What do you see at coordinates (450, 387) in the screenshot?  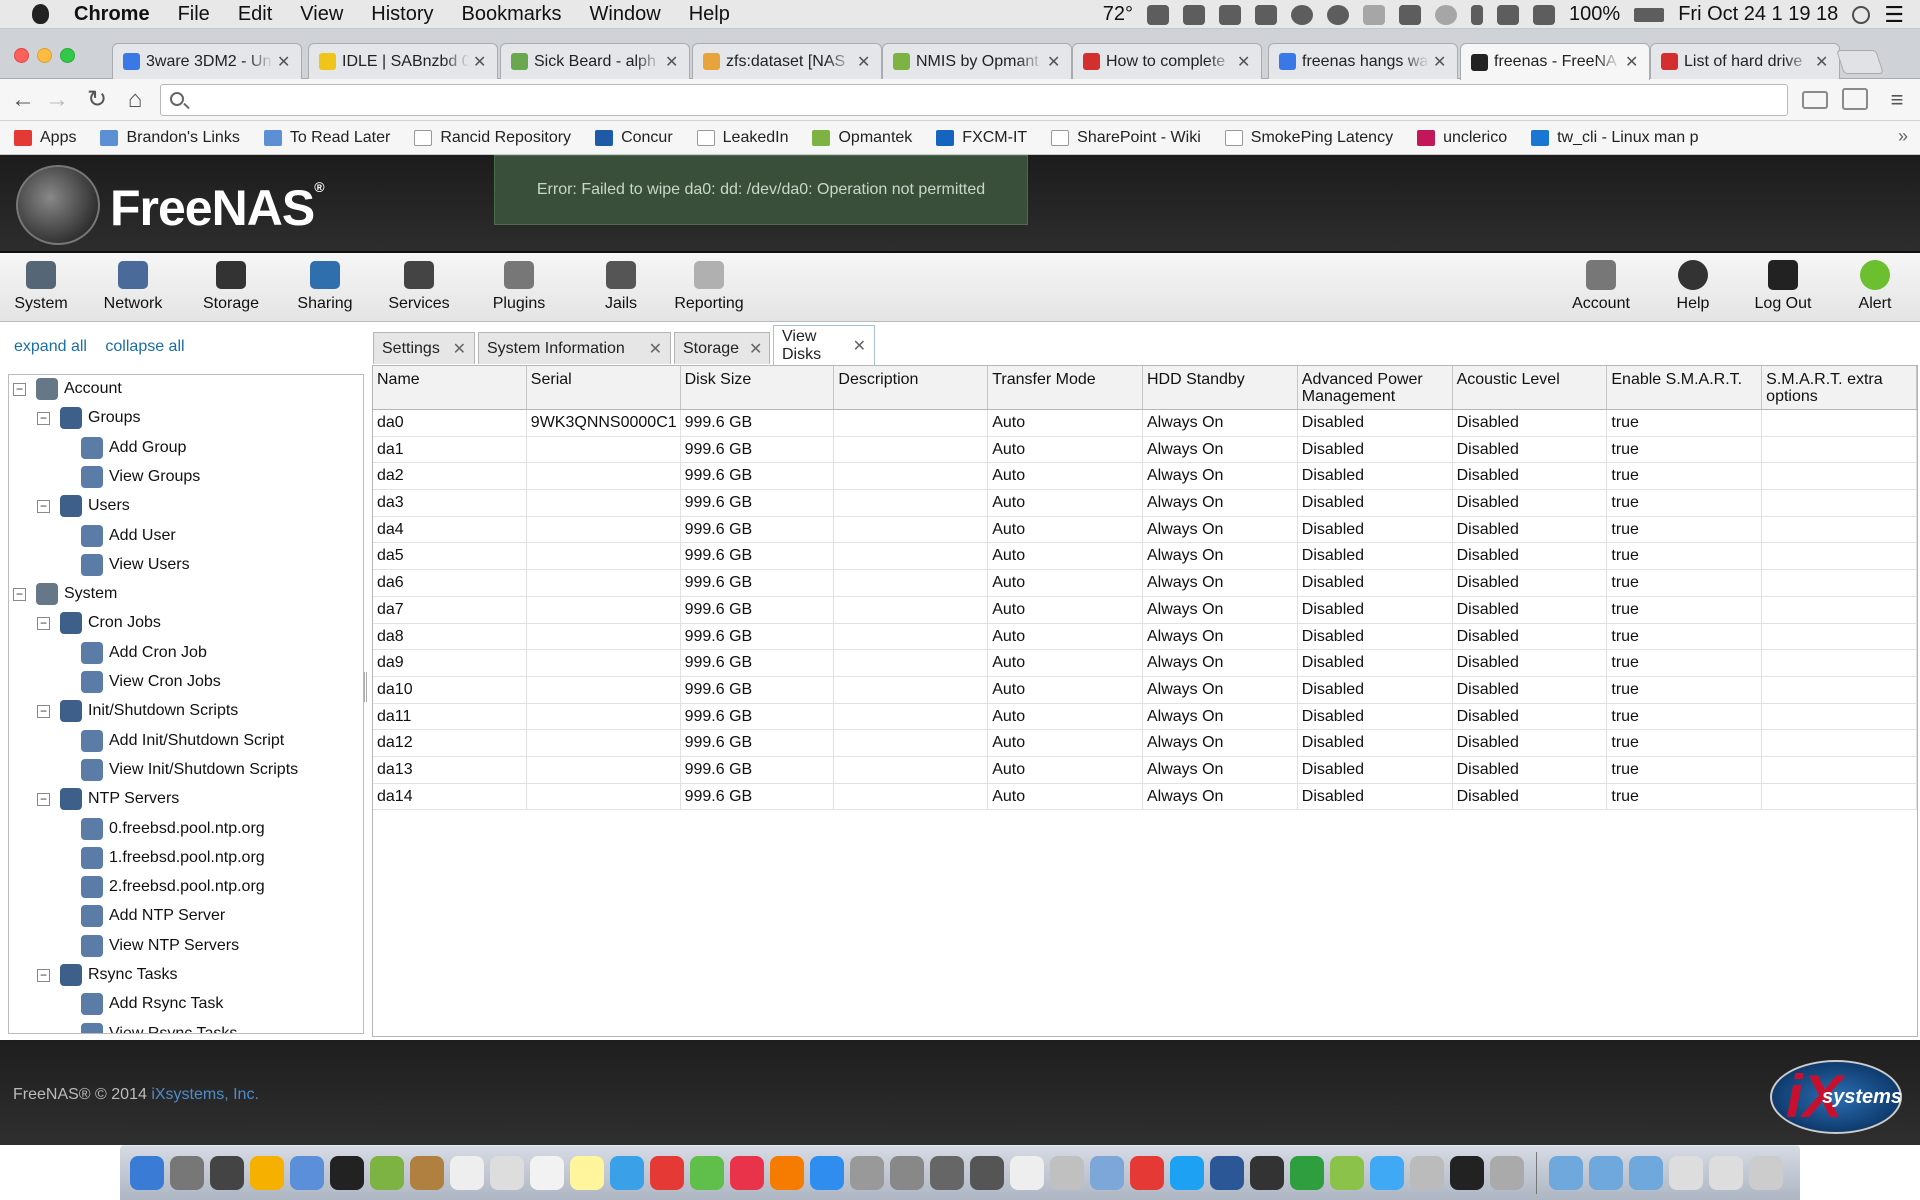 I see `column-header: Name` at bounding box center [450, 387].